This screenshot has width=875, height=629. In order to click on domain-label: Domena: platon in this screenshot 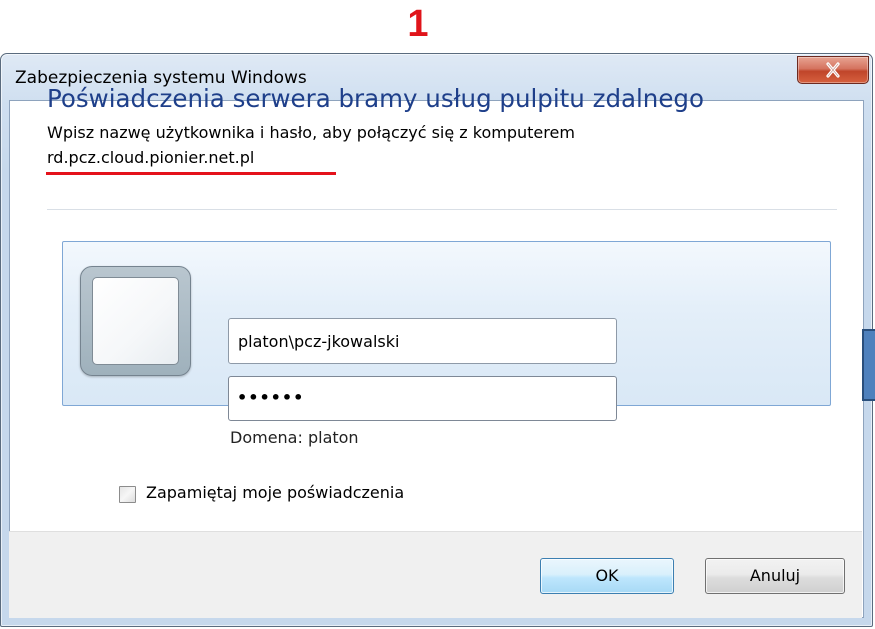, I will do `click(294, 437)`.